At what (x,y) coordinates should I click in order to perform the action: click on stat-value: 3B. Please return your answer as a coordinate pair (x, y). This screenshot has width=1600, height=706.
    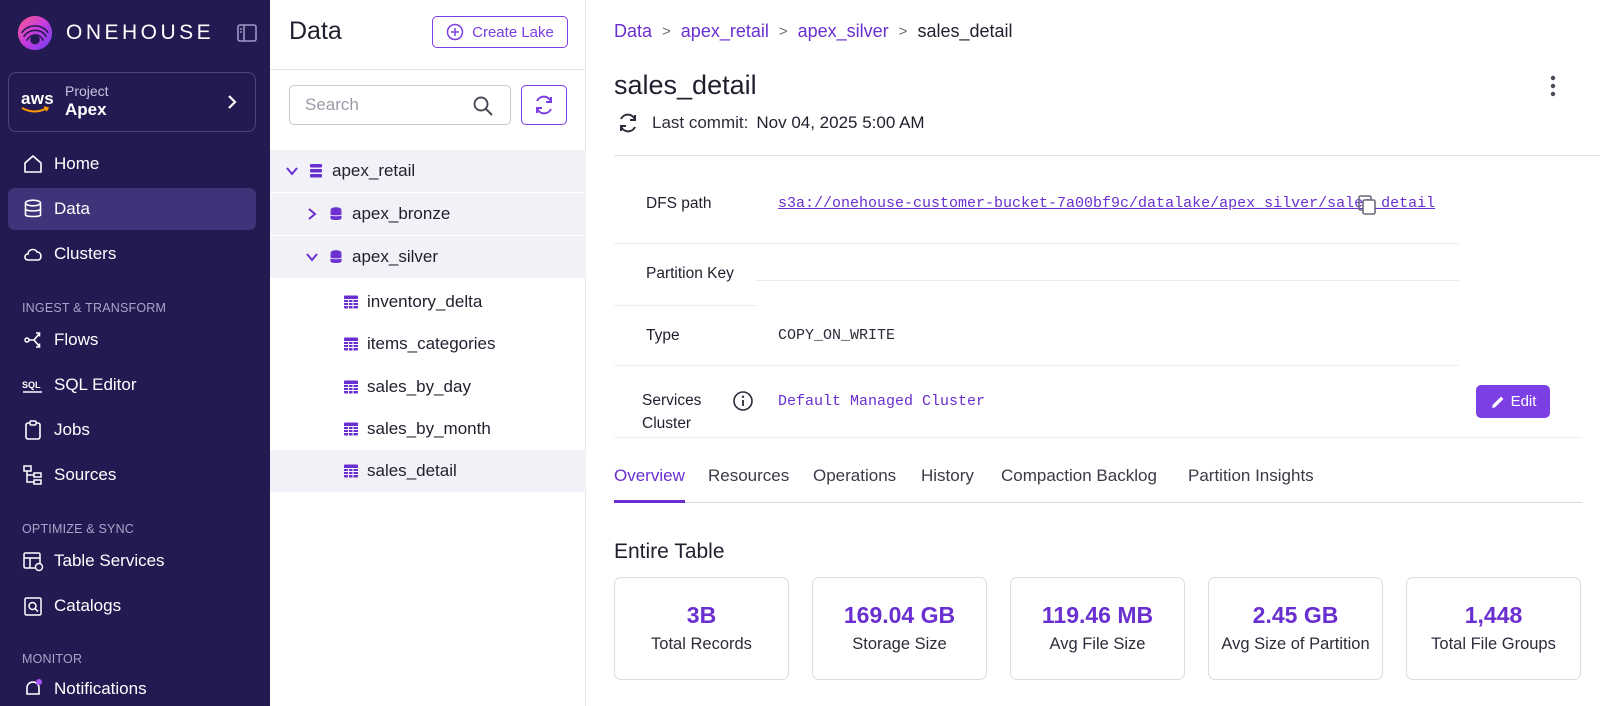
    Looking at the image, I should click on (701, 615).